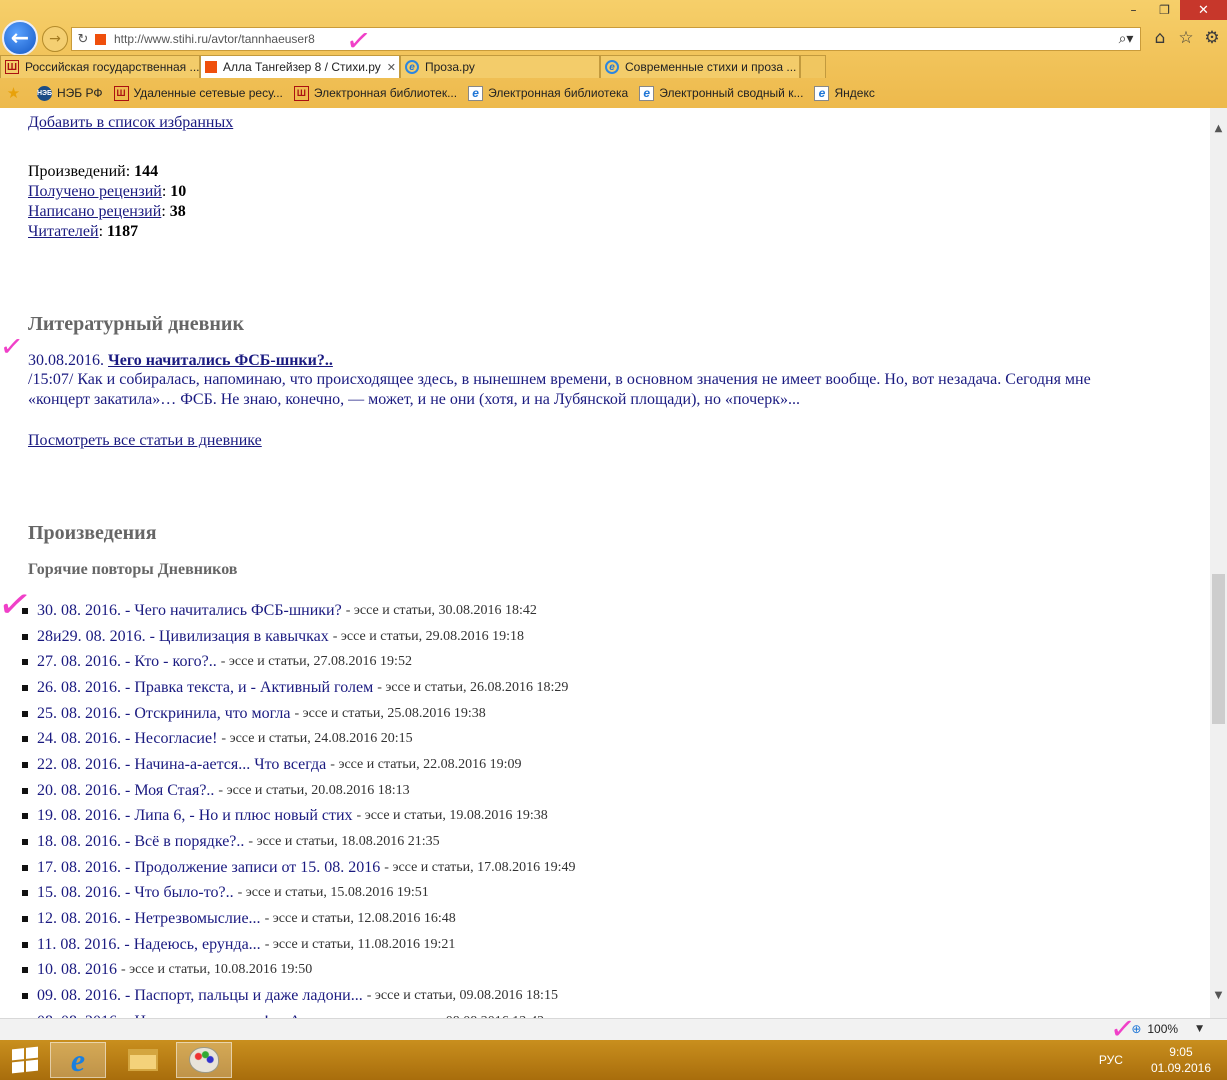 This screenshot has height=1080, width=1227. I want to click on stat-label: Произведений, so click(77, 171).